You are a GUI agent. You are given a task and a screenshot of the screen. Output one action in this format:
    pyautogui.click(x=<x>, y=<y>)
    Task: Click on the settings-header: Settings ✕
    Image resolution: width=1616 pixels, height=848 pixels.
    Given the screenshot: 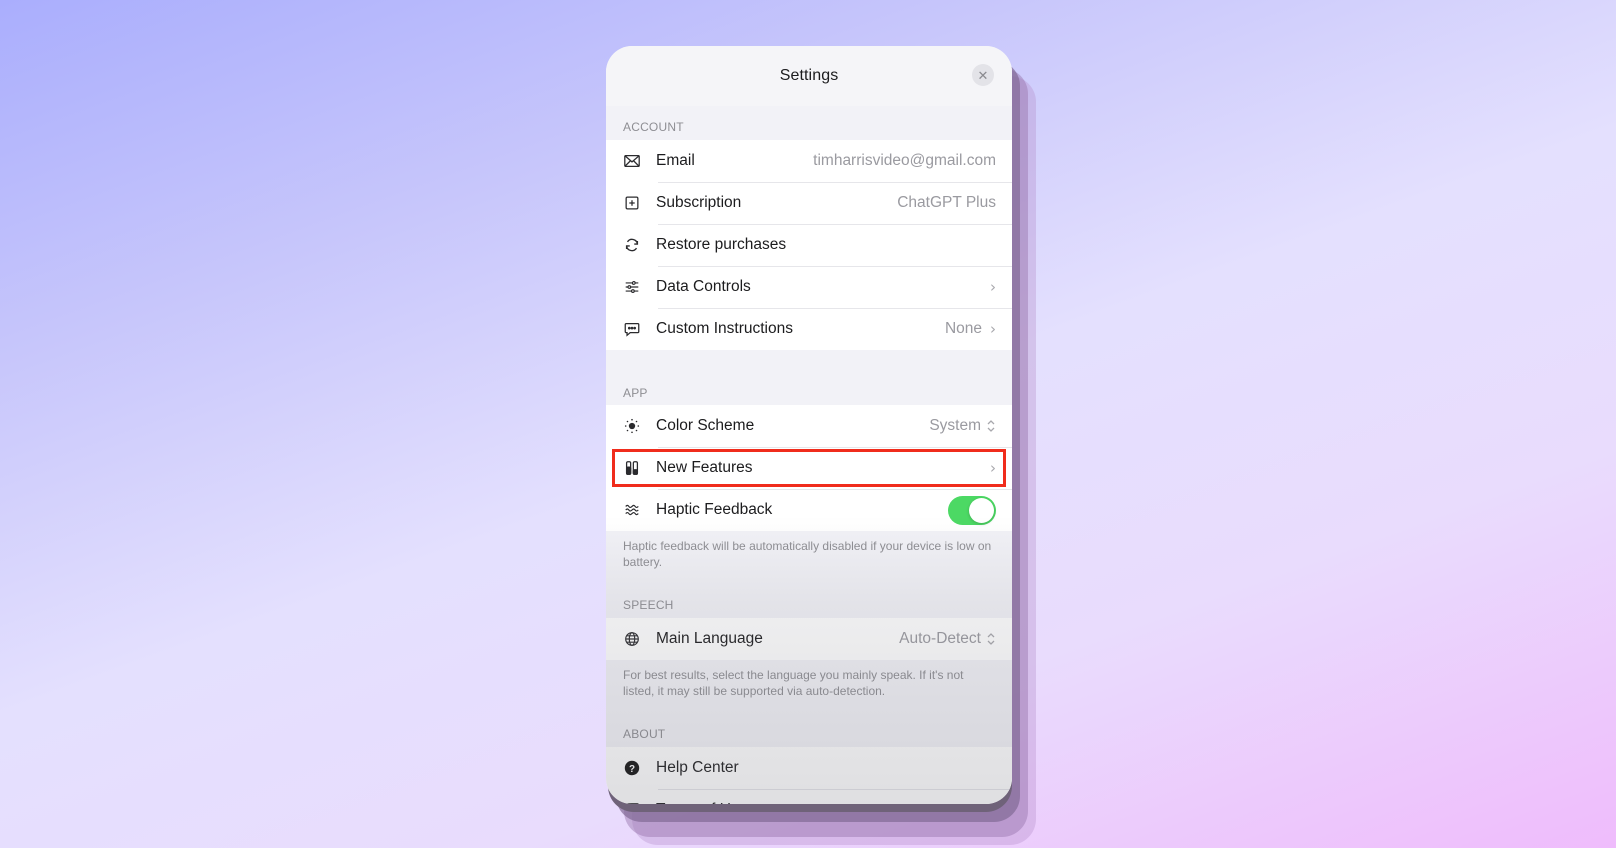 What is the action you would take?
    pyautogui.click(x=809, y=76)
    